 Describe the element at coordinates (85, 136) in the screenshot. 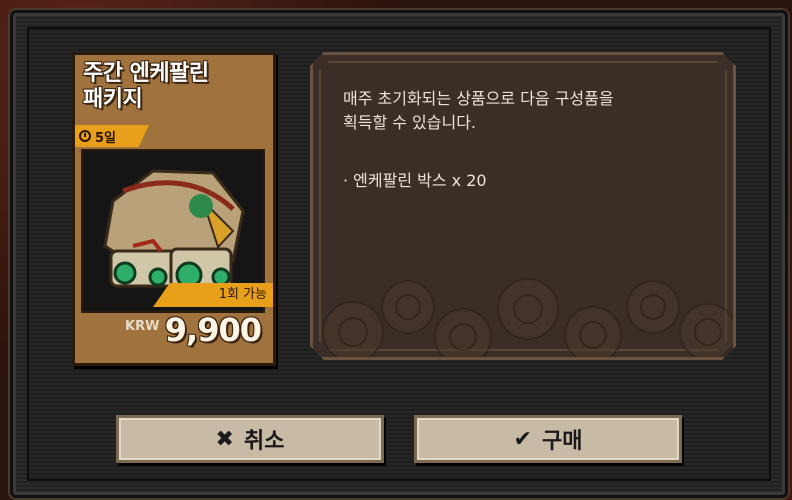

I see `clock-icon` at that location.